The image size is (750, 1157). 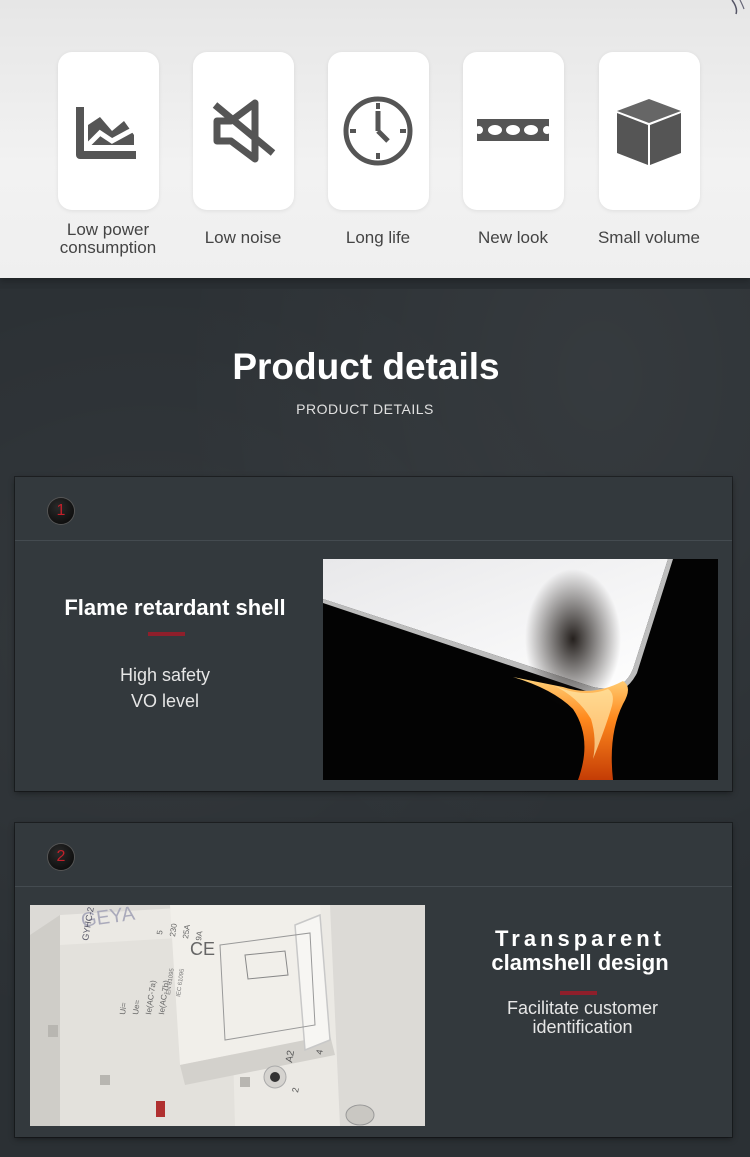 I want to click on feature-small-volume: Small volume, so click(x=649, y=149).